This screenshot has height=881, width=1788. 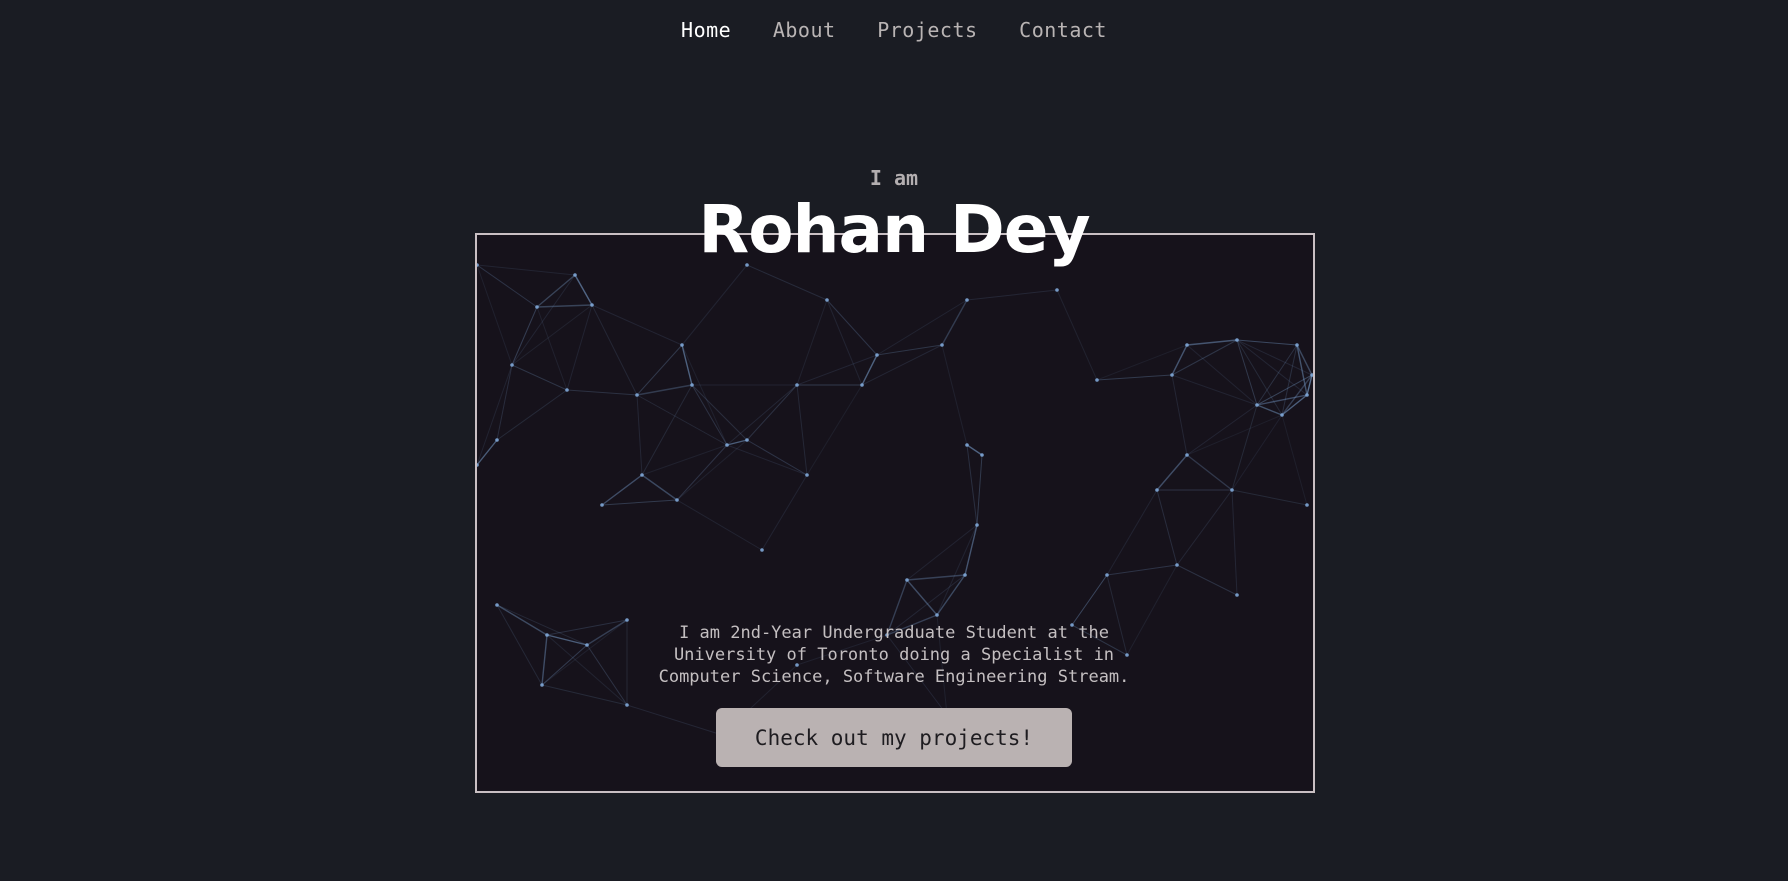 I want to click on main-nav: Home About Projects Contact, so click(x=894, y=30).